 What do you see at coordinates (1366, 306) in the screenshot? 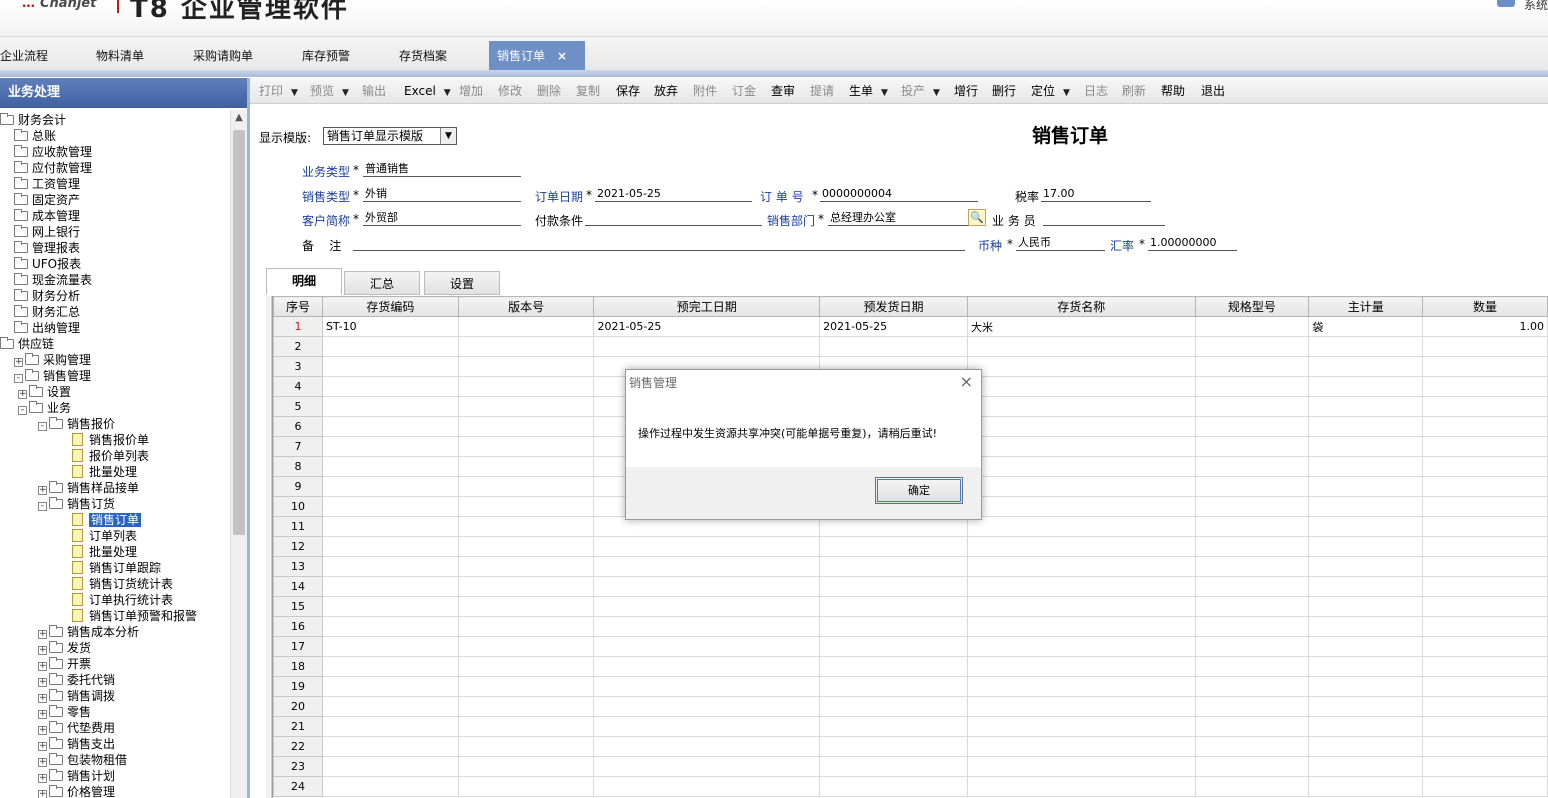
I see `column-header: 主计量` at bounding box center [1366, 306].